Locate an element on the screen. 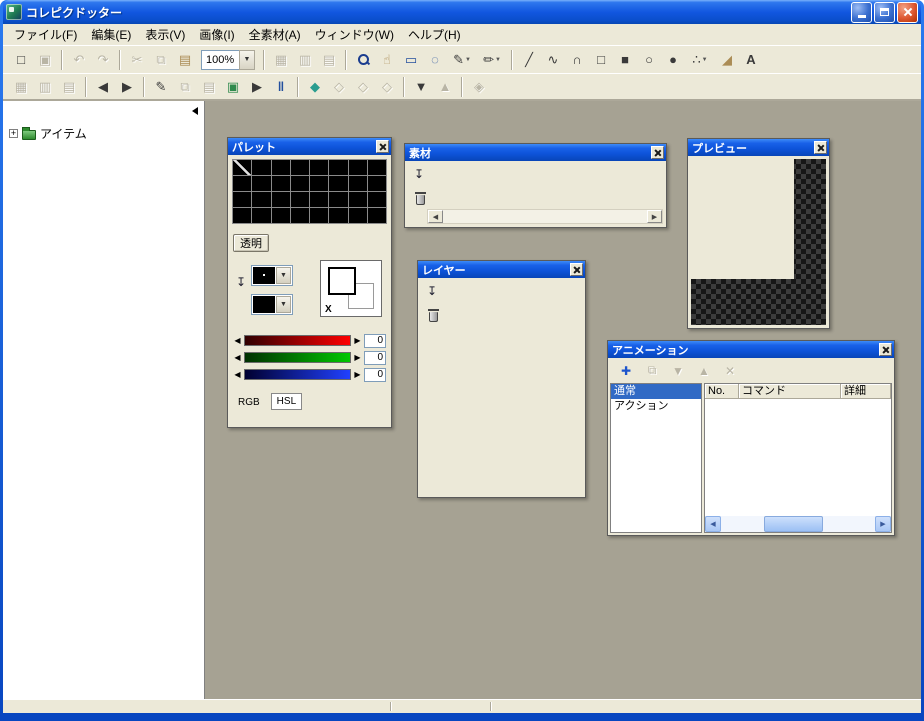  grid-large-button: ▤ is located at coordinates (329, 60).